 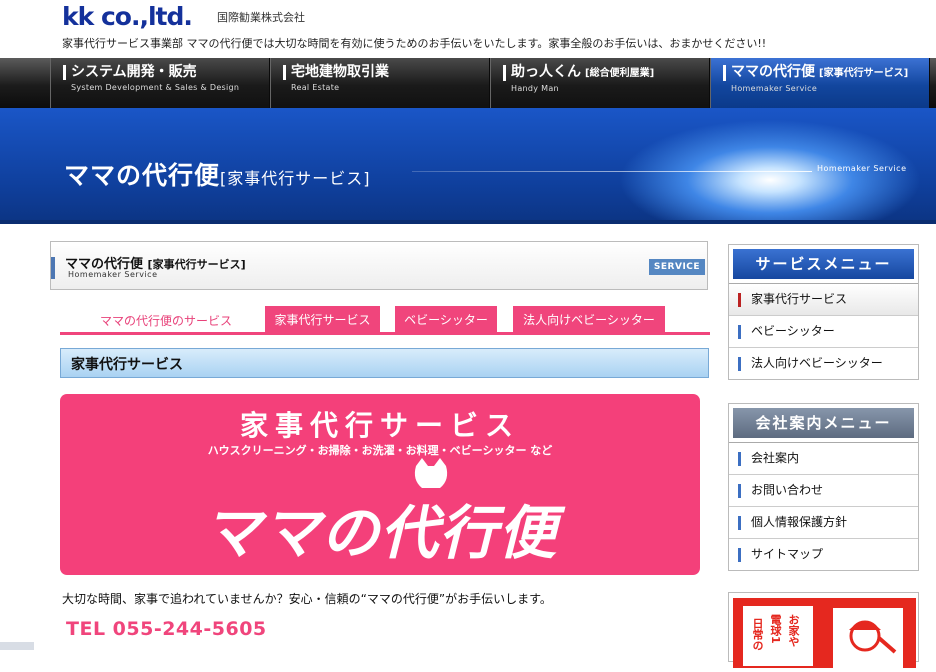 What do you see at coordinates (468, 222) in the screenshot?
I see `banner-border` at bounding box center [468, 222].